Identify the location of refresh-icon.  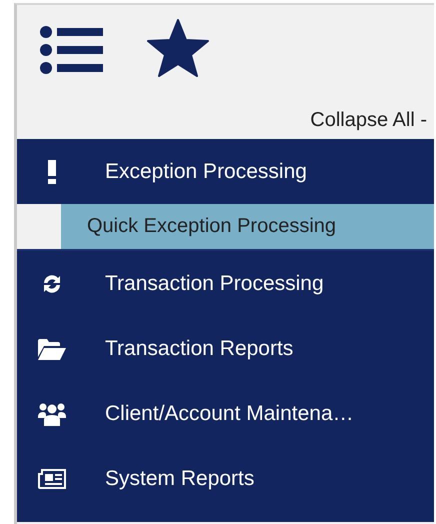
(52, 283).